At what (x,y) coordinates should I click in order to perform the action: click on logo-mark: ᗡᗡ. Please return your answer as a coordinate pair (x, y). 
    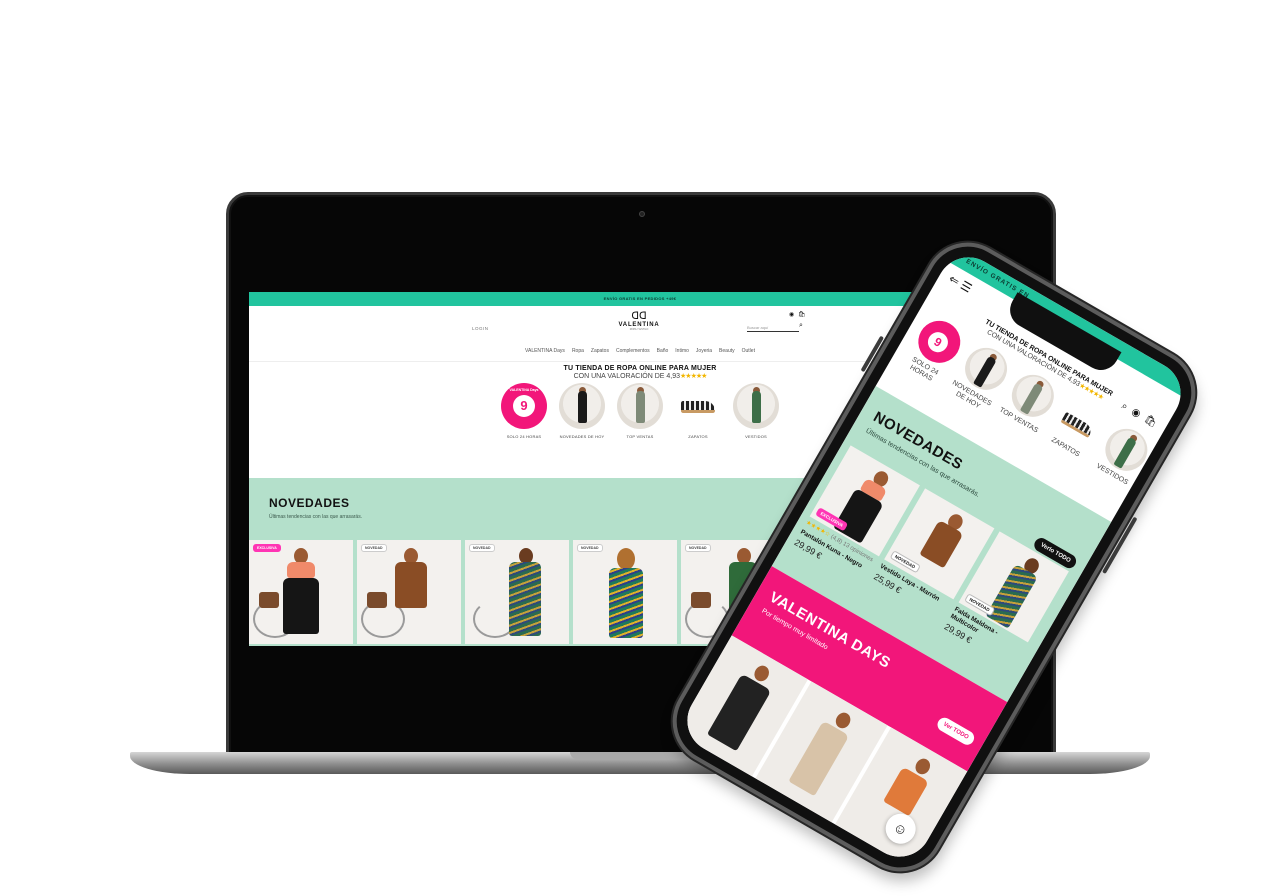
    Looking at the image, I should click on (639, 316).